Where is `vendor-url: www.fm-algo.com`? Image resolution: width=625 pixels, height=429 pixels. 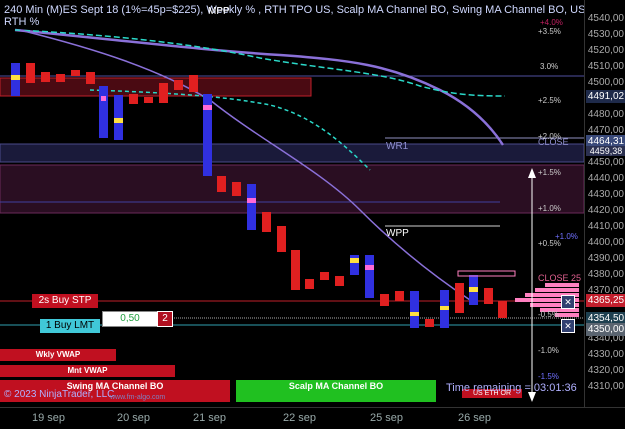 vendor-url: www.fm-algo.com is located at coordinates (138, 397).